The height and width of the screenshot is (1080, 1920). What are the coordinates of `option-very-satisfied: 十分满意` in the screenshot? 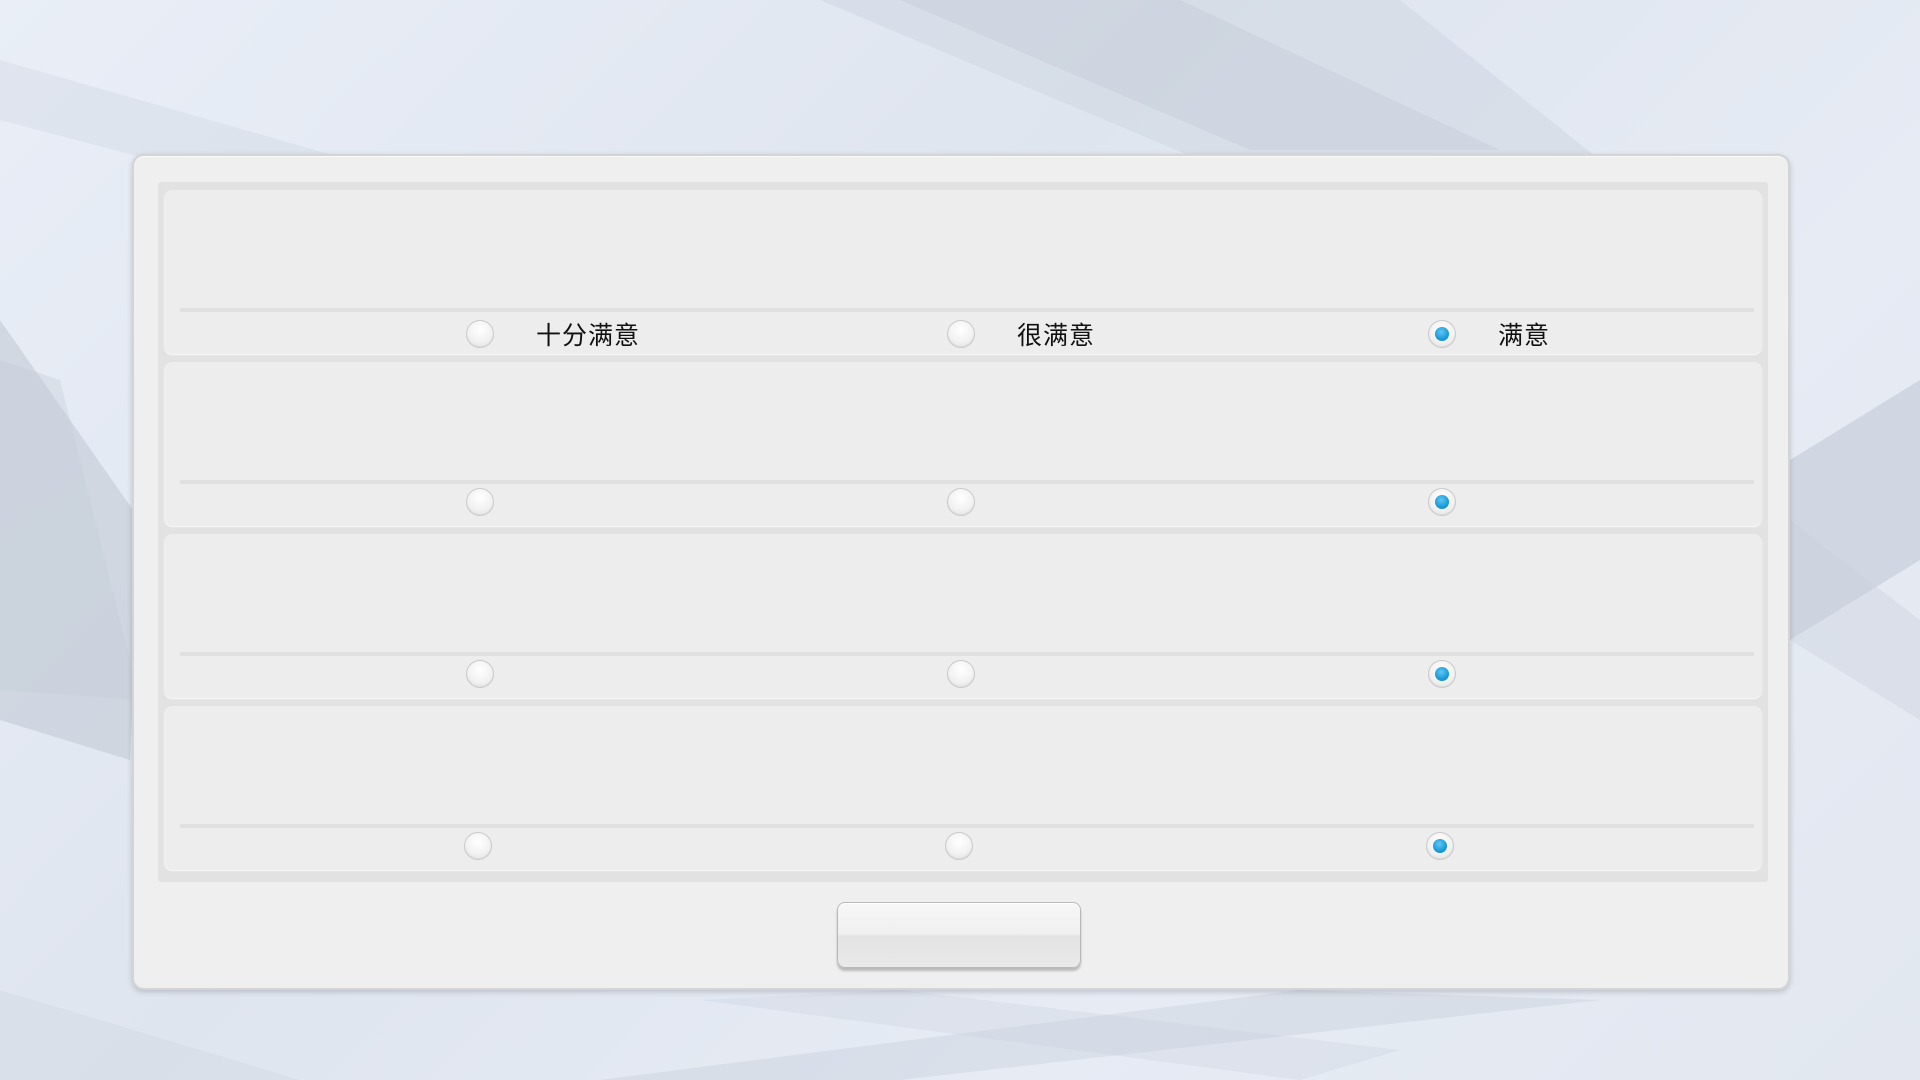 It's located at (553, 334).